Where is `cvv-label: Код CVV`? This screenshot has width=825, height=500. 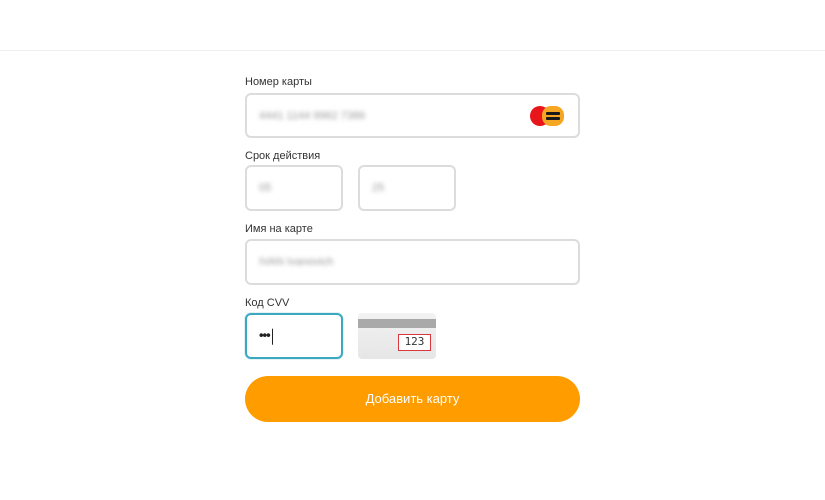
cvv-label: Код CVV is located at coordinates (267, 303).